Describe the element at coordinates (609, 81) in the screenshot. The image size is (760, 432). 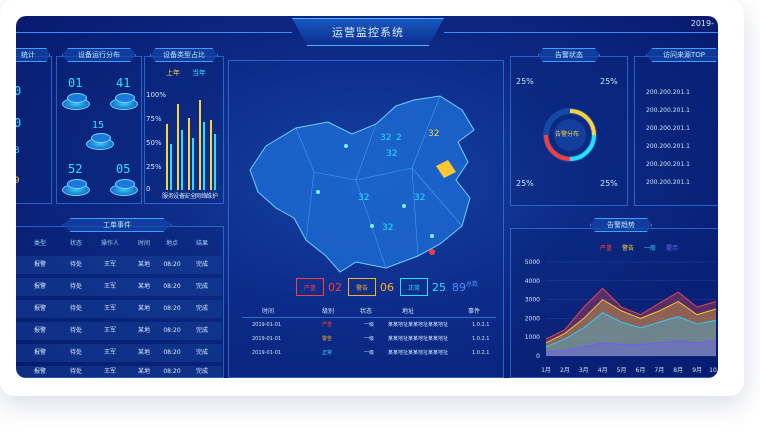
I see `gauge-pct-2: 25%` at that location.